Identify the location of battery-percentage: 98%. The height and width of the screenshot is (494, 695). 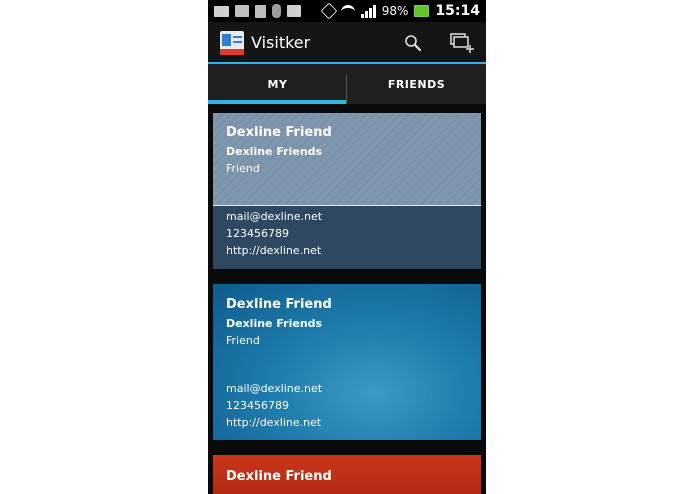
(395, 11).